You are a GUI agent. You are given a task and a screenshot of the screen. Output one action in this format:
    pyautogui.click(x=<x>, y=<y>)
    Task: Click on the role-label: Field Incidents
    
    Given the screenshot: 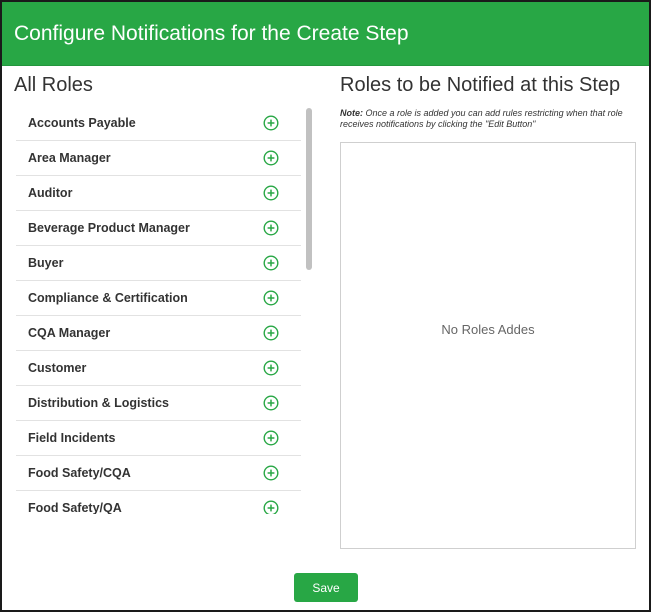 What is the action you would take?
    pyautogui.click(x=72, y=438)
    